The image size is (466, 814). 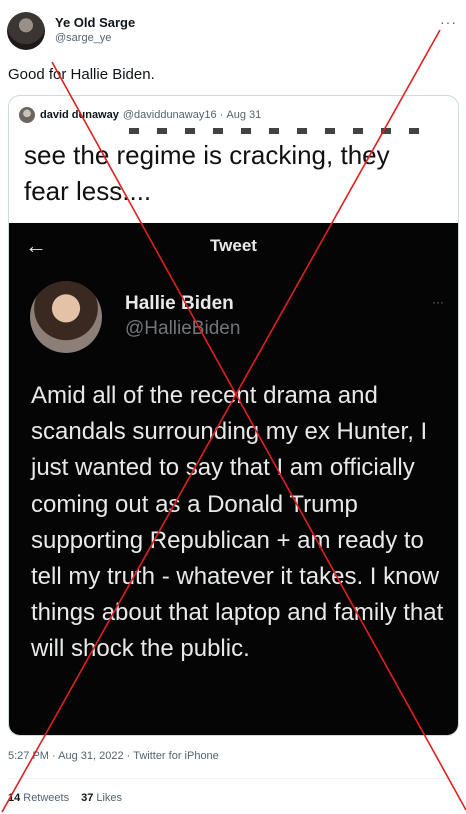 What do you see at coordinates (79, 115) in the screenshot?
I see `quoted-display-name: david dunaway` at bounding box center [79, 115].